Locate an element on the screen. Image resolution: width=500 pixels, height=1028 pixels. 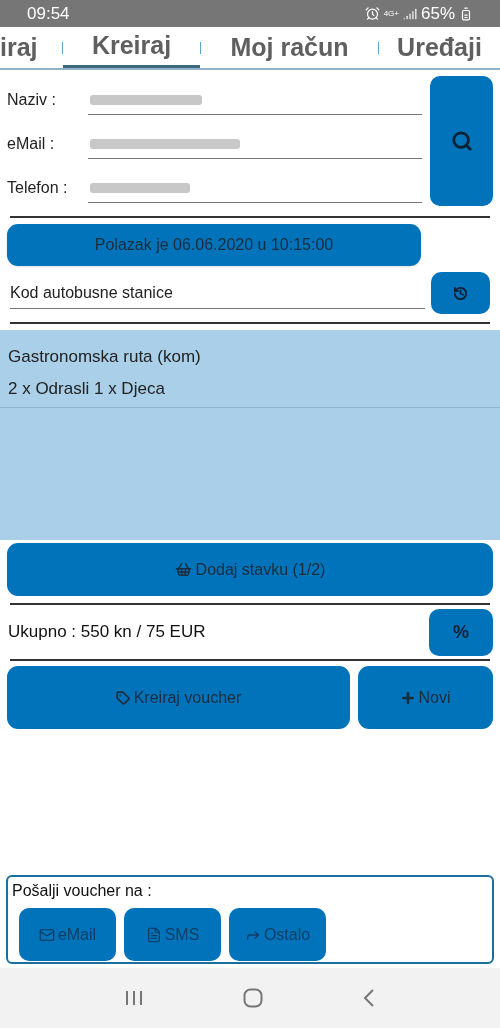
station-code-field: Kod autobusne stanice is located at coordinates (217, 293).